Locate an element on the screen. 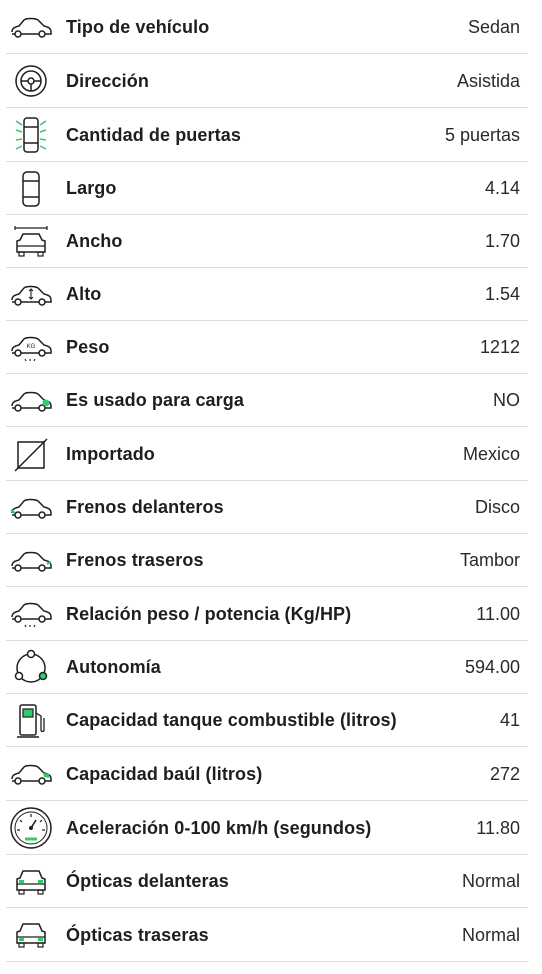  spec-label: Frenos traseros is located at coordinates (135, 560).